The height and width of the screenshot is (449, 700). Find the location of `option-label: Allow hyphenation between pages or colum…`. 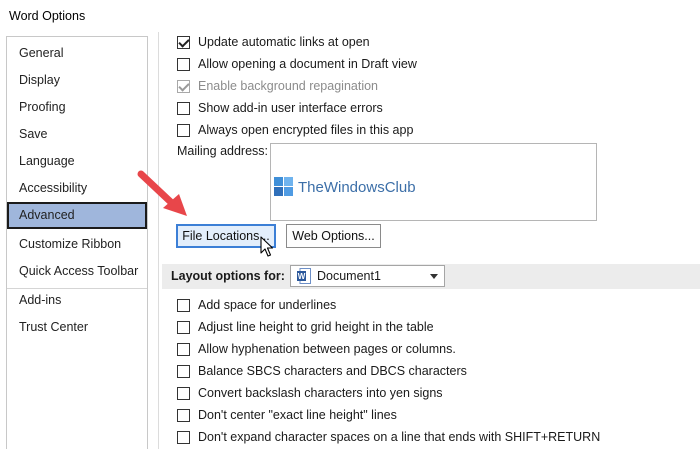

option-label: Allow hyphenation between pages or colum… is located at coordinates (327, 349).